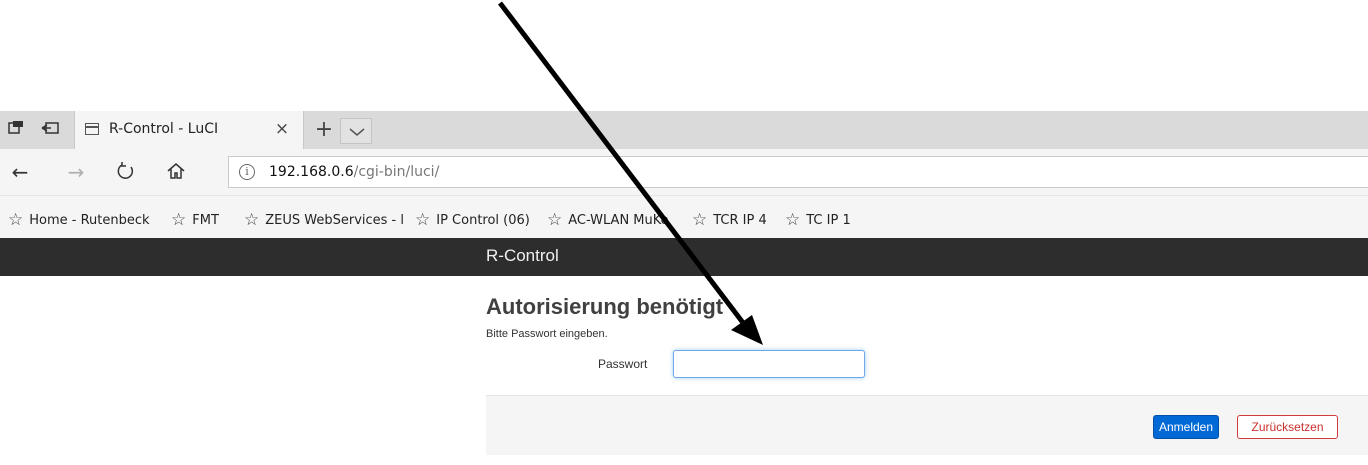 The height and width of the screenshot is (465, 1368). Describe the element at coordinates (605, 306) in the screenshot. I see `page-title: Autorisierung benötigt` at that location.